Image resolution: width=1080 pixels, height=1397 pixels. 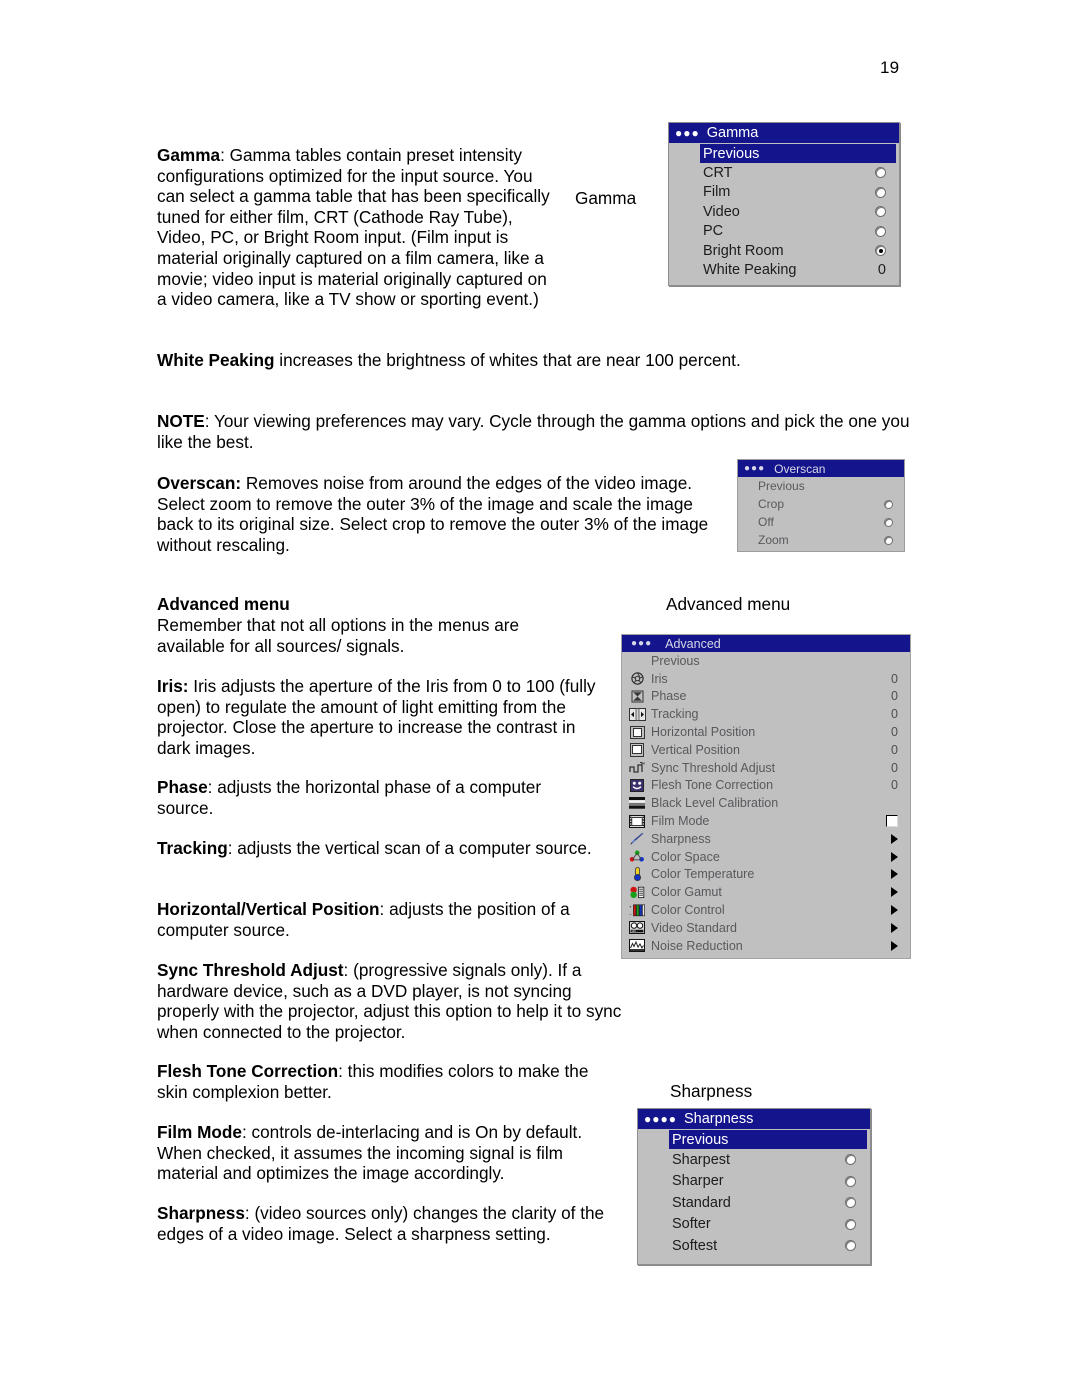 I want to click on overscan-menu-item-off: Off, so click(x=821, y=522).